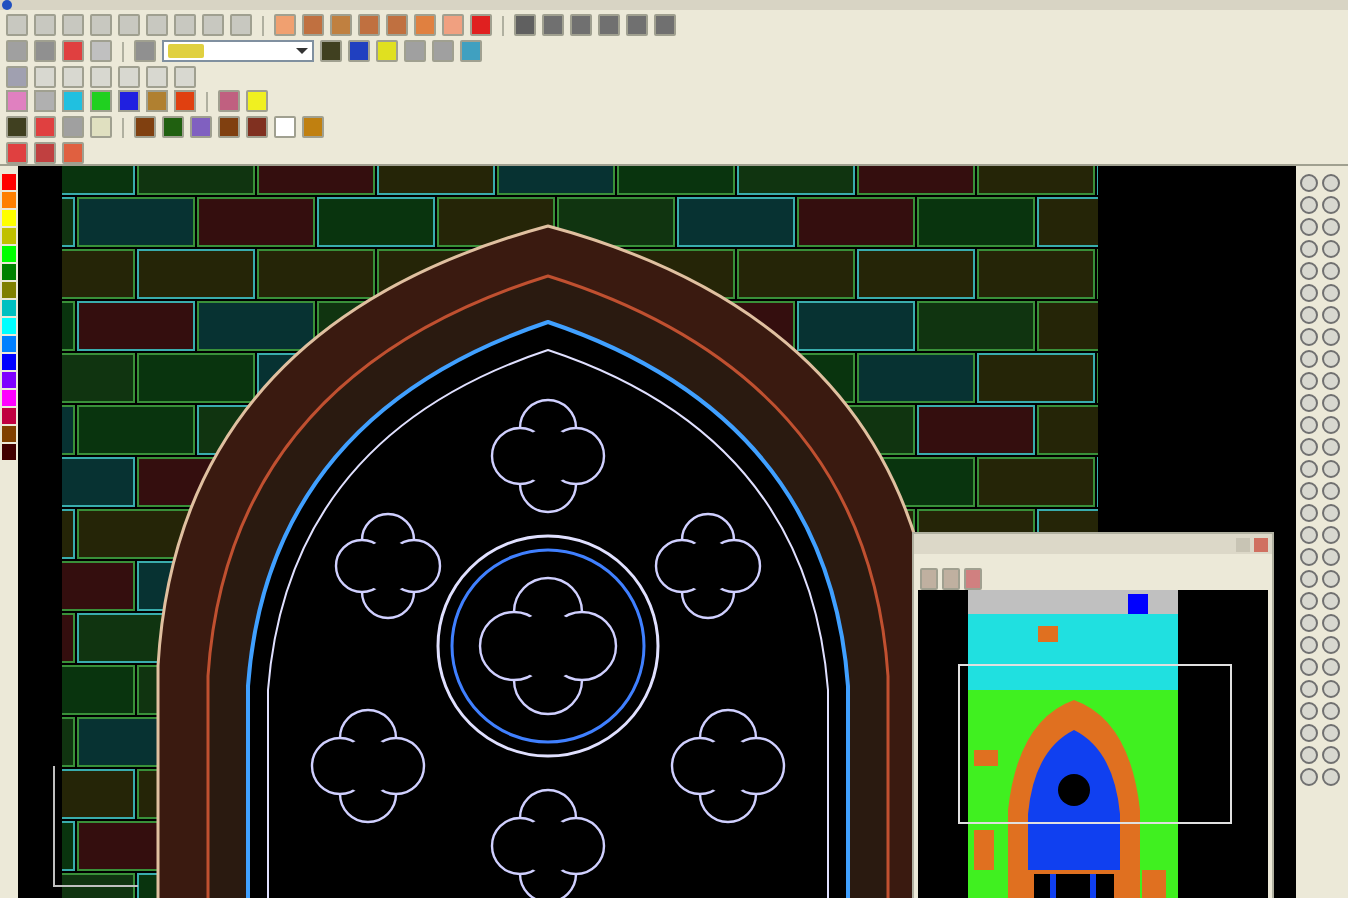 This screenshot has width=1348, height=898. What do you see at coordinates (1095, 744) in the screenshot?
I see `viewport-frame` at bounding box center [1095, 744].